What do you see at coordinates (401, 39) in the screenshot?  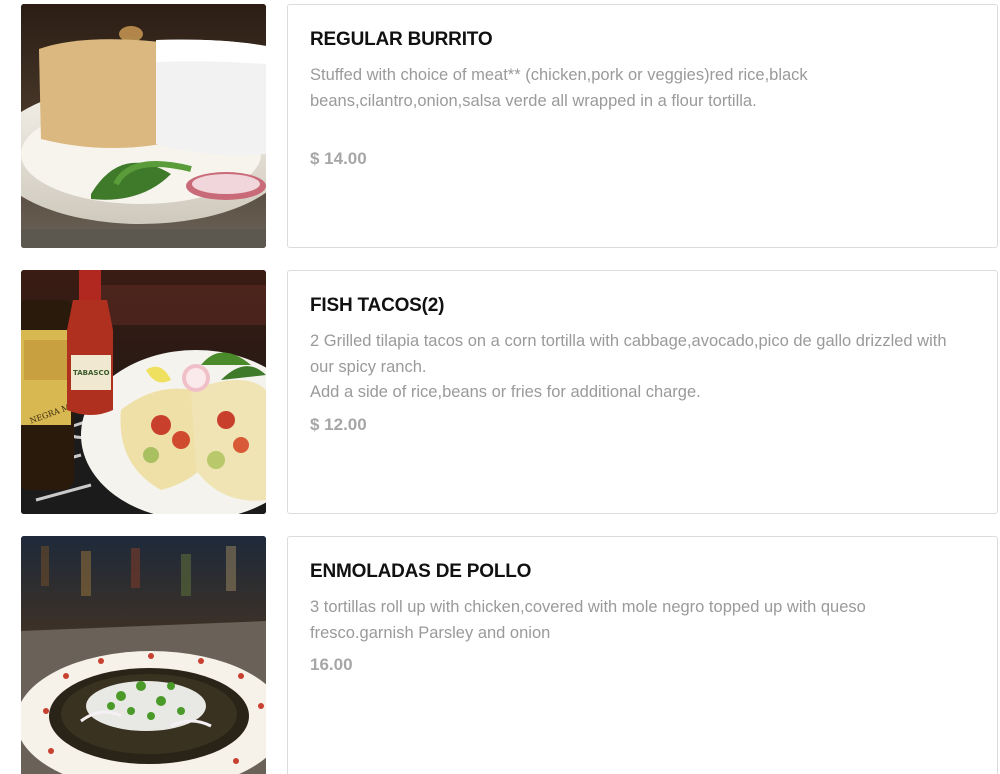 I see `menu-item-title: REGULAR BURRITO` at bounding box center [401, 39].